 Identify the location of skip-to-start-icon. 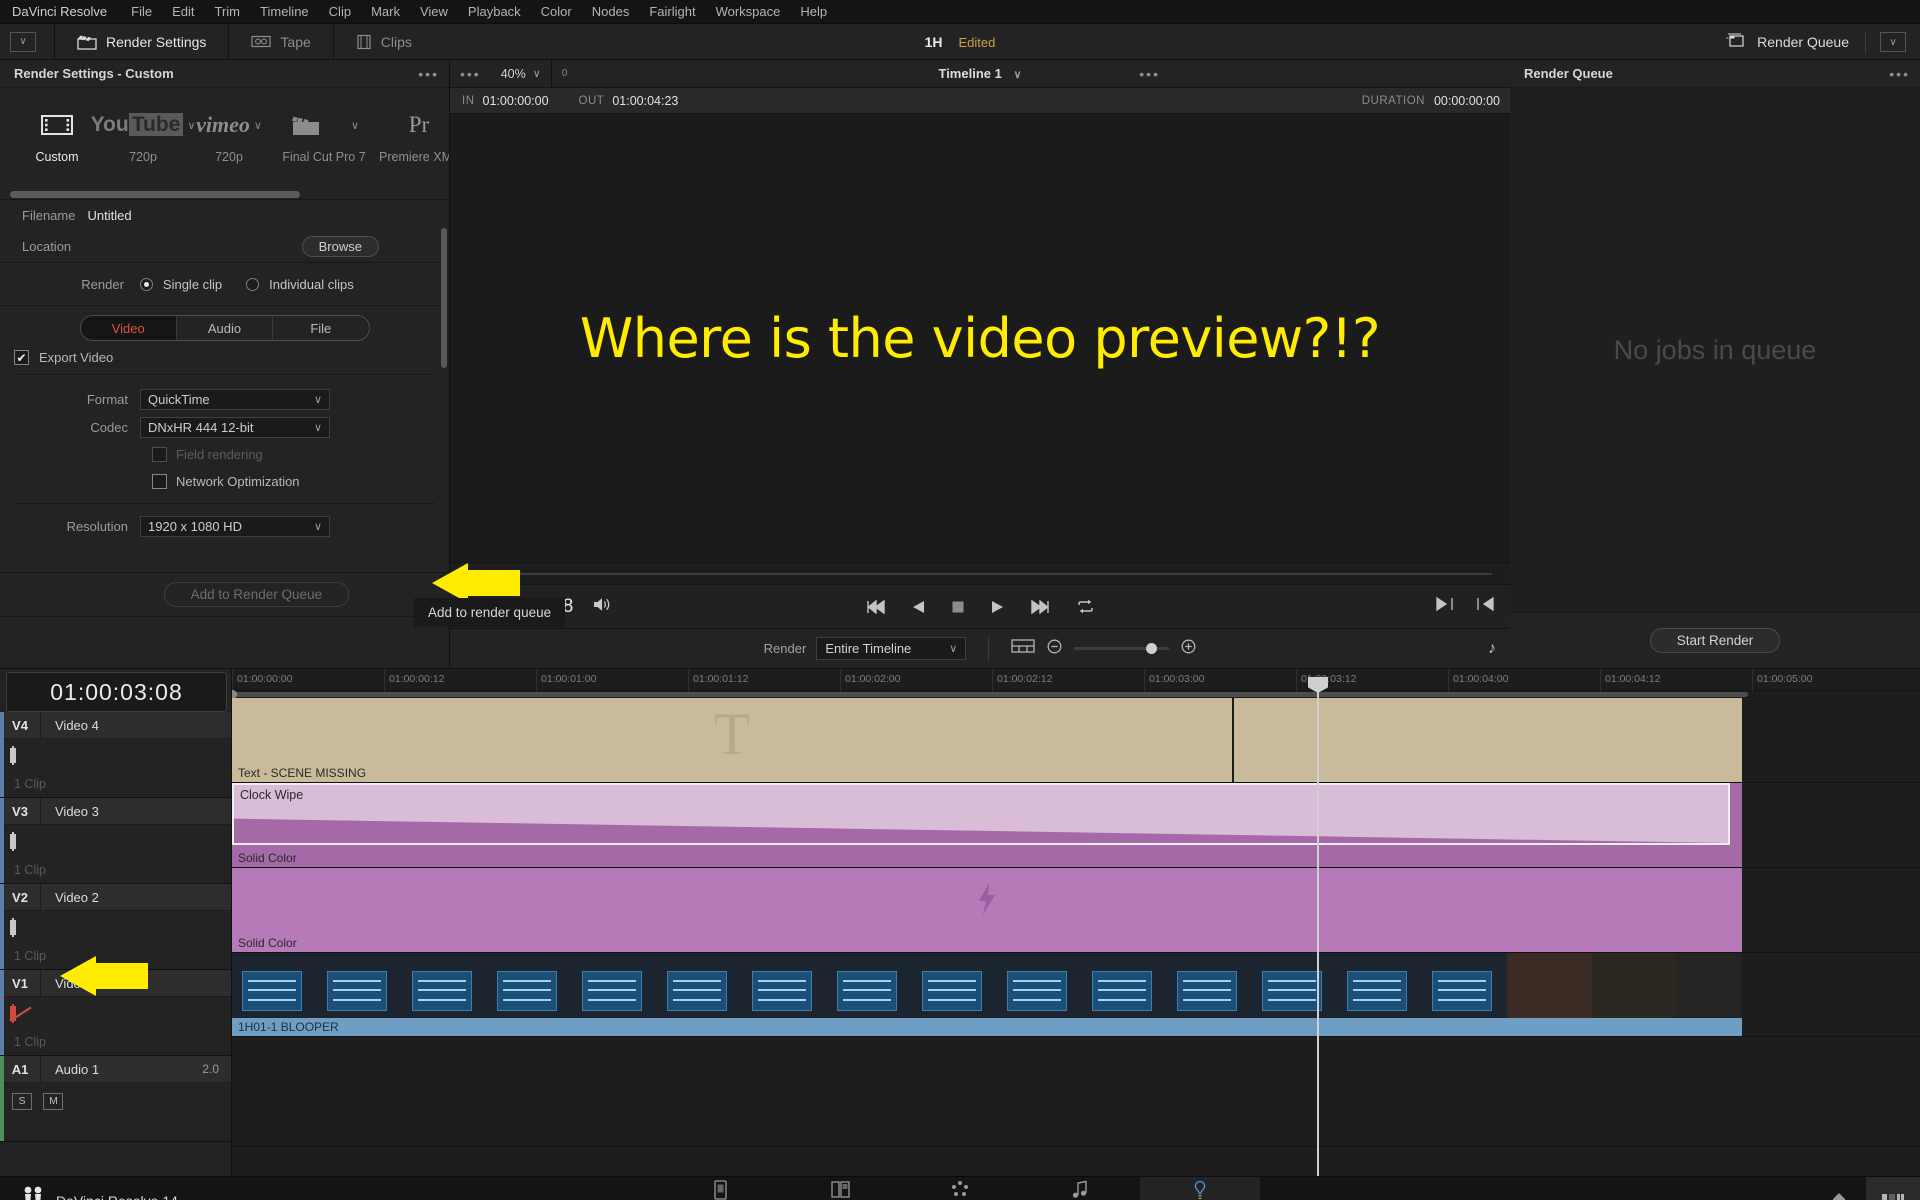
(876, 606).